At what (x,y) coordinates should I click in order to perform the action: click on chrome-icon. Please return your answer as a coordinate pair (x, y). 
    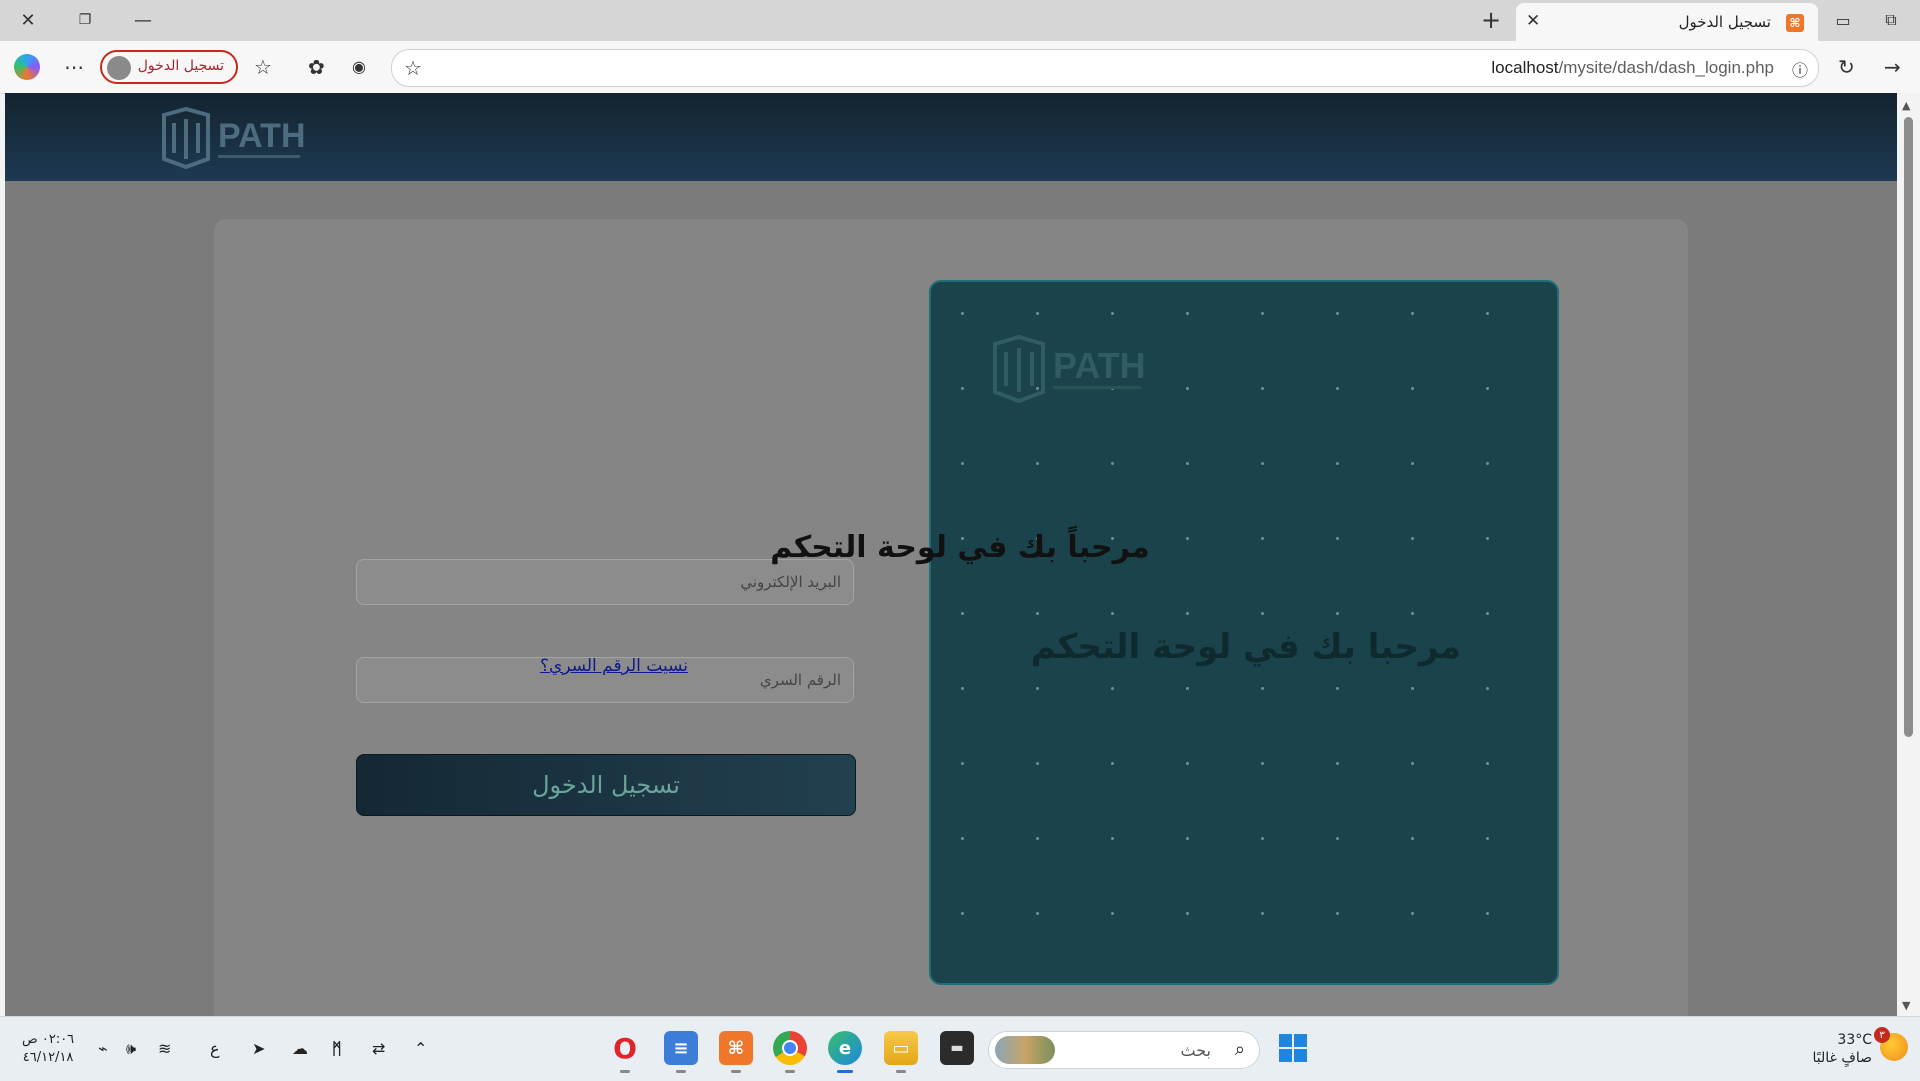
    Looking at the image, I should click on (790, 1052).